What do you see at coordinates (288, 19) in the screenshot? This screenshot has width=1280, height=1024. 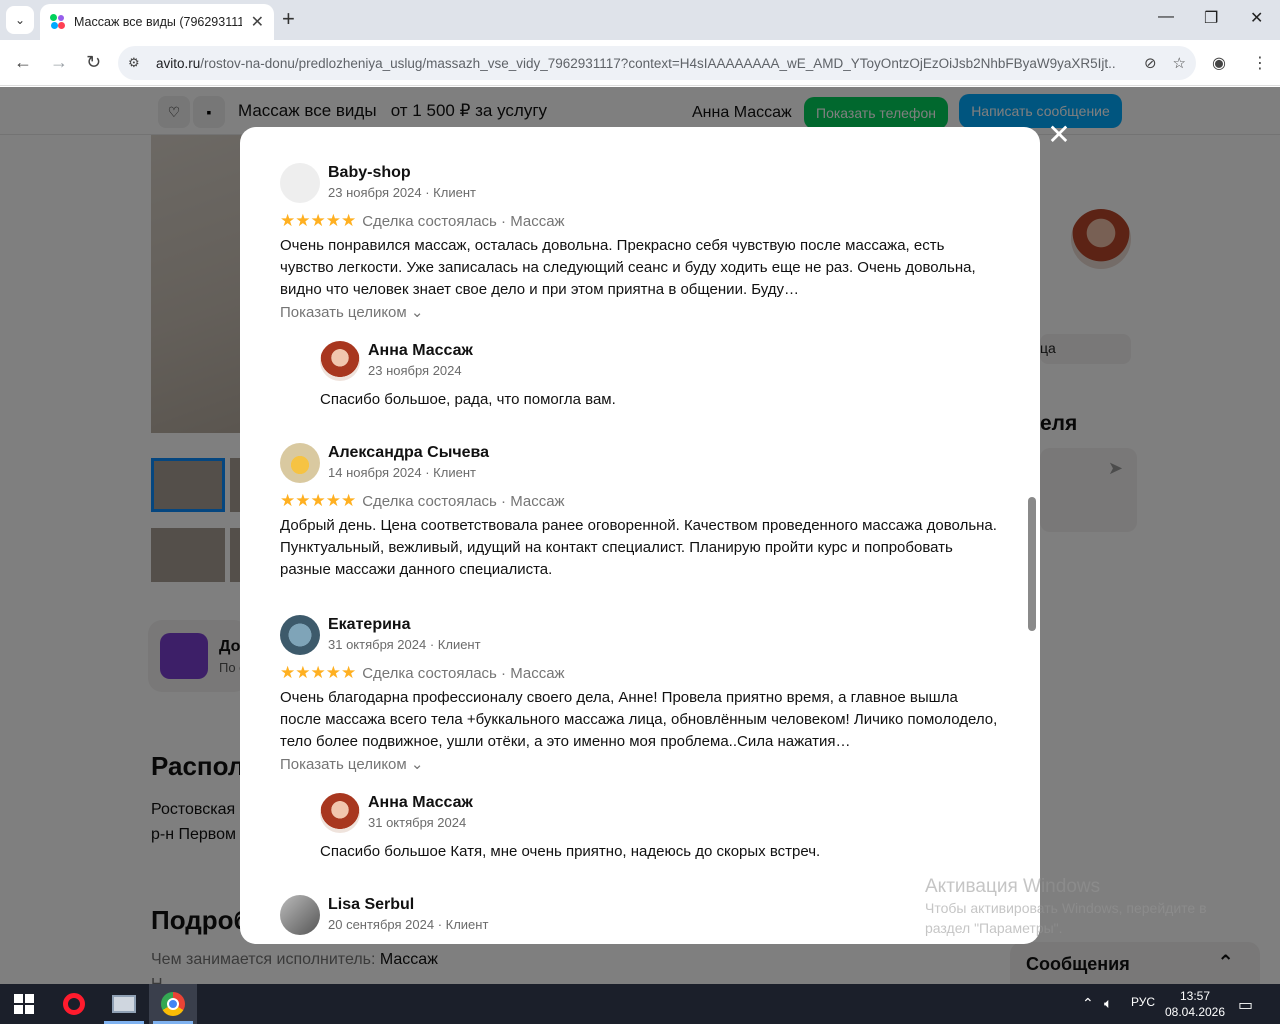 I see `new-tab-button: +` at bounding box center [288, 19].